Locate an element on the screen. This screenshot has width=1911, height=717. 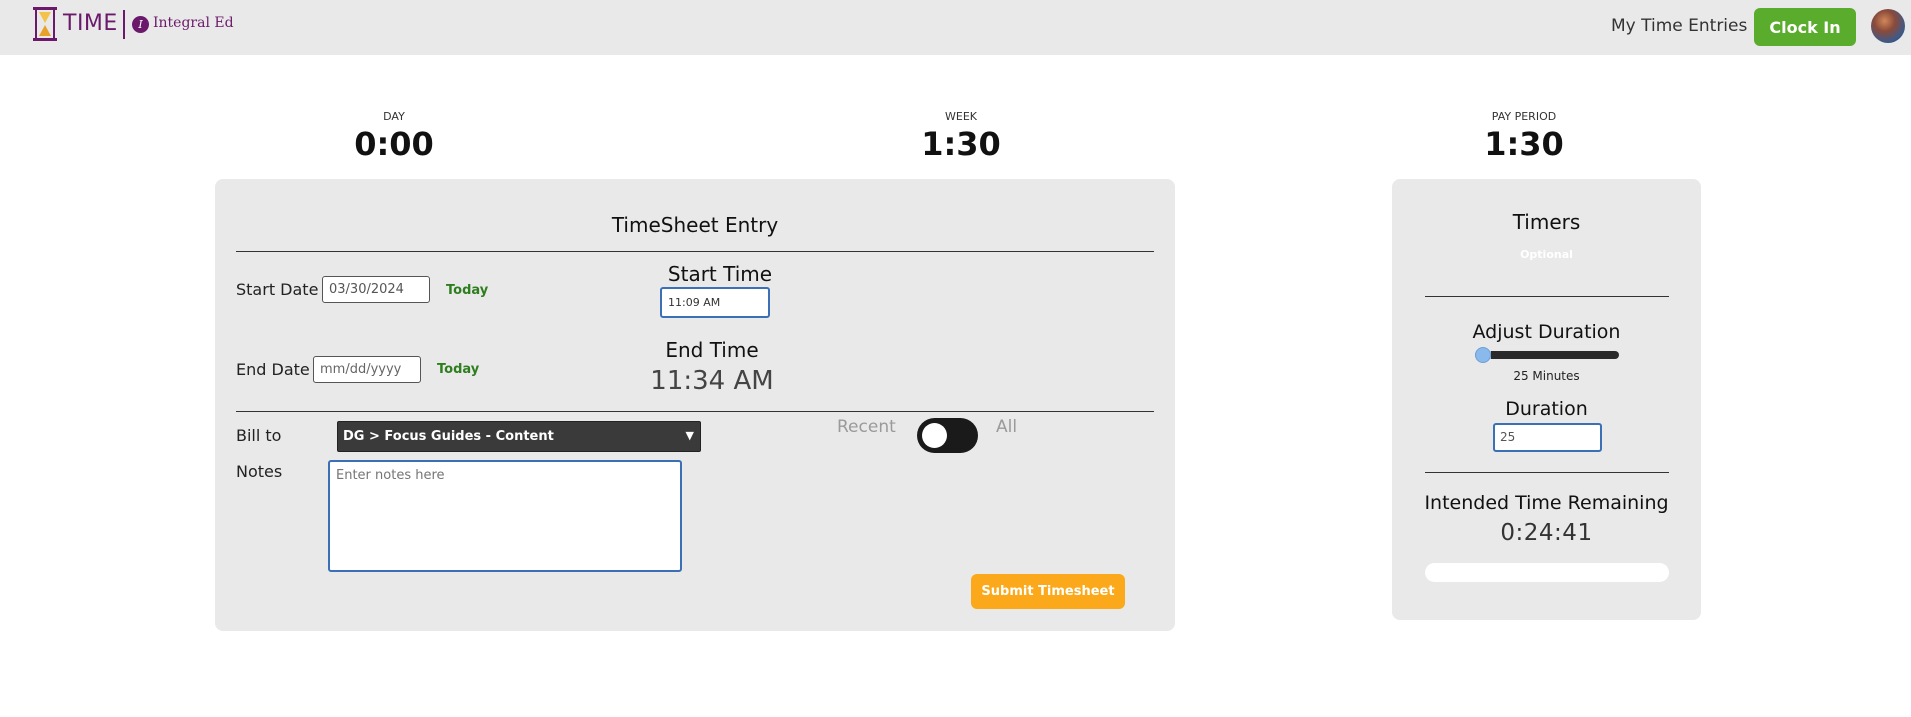
toggle-recent-label: Recent is located at coordinates (866, 427).